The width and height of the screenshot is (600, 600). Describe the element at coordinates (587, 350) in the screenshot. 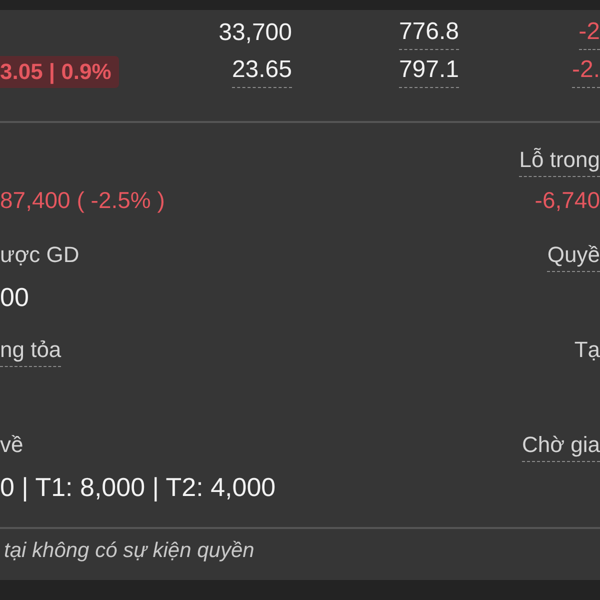

I see `field-label: Tạ` at that location.